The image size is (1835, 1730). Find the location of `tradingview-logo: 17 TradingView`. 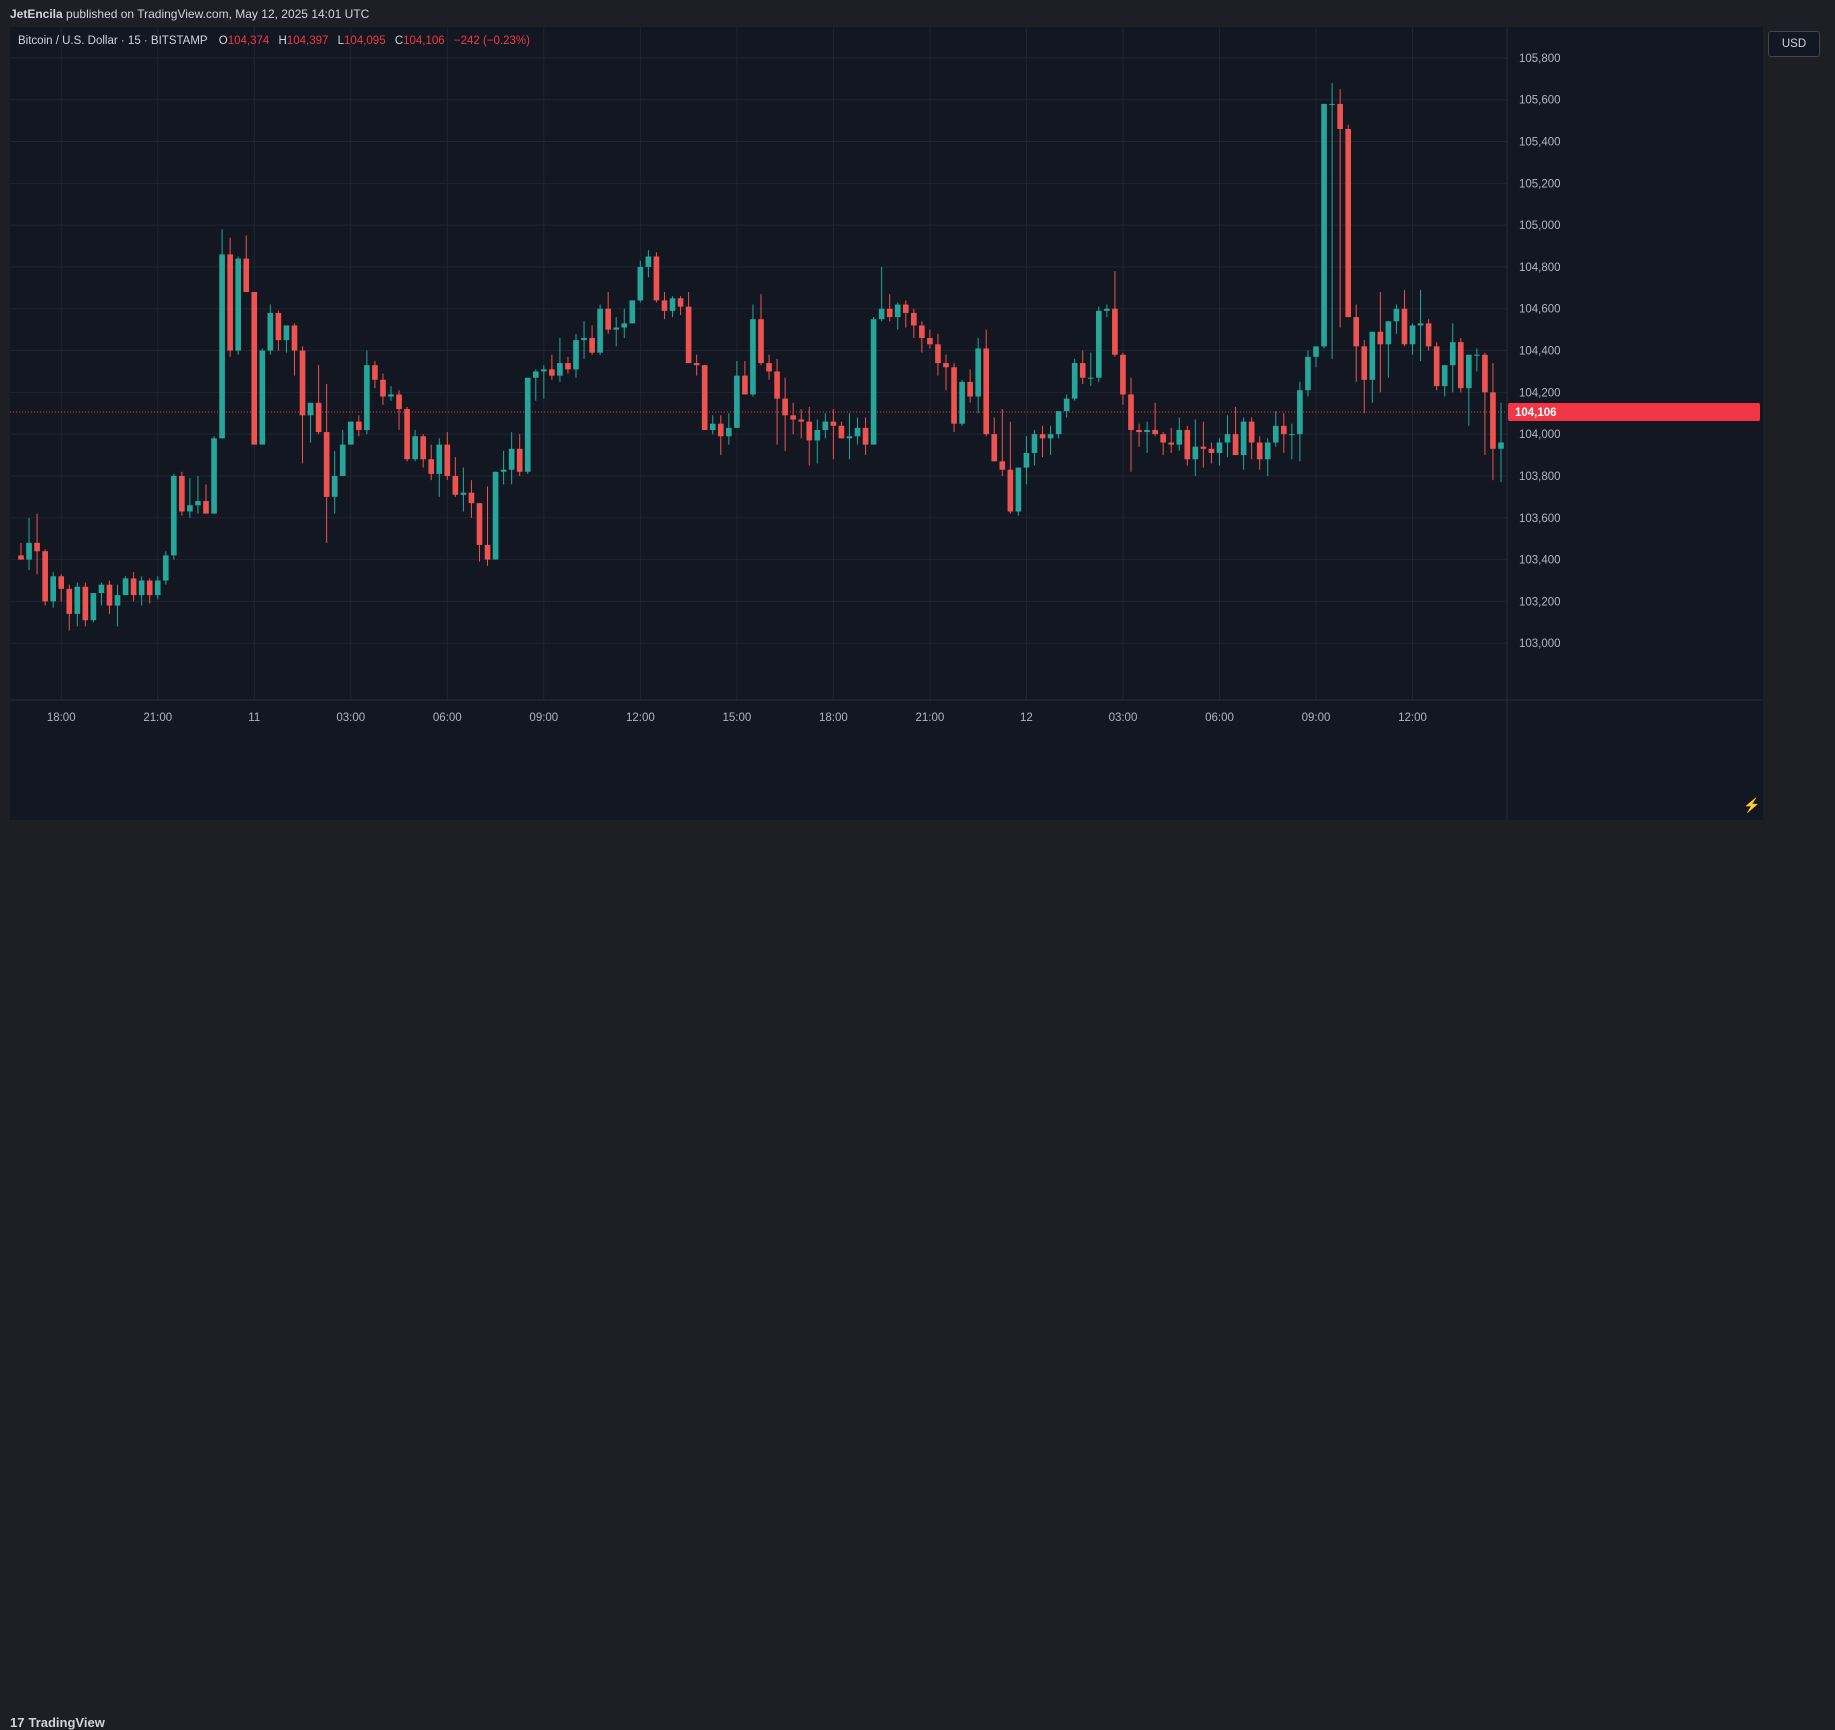

tradingview-logo: 17 TradingView is located at coordinates (57, 1722).